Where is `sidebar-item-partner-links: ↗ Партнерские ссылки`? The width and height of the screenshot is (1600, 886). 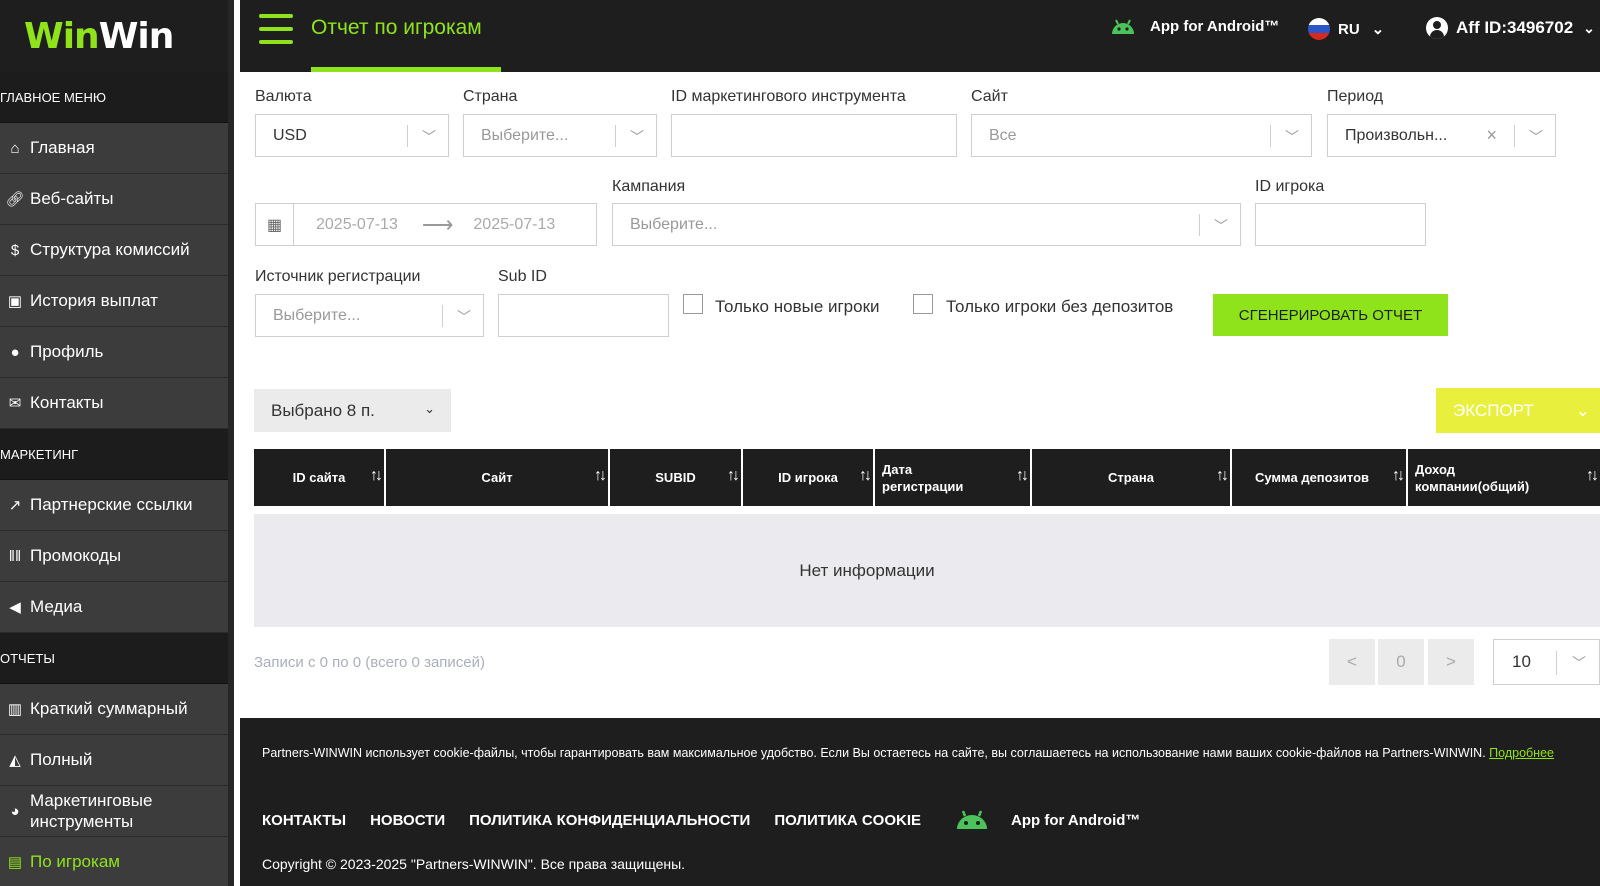
sidebar-item-partner-links: ↗ Партнерские ссылки is located at coordinates (117, 505).